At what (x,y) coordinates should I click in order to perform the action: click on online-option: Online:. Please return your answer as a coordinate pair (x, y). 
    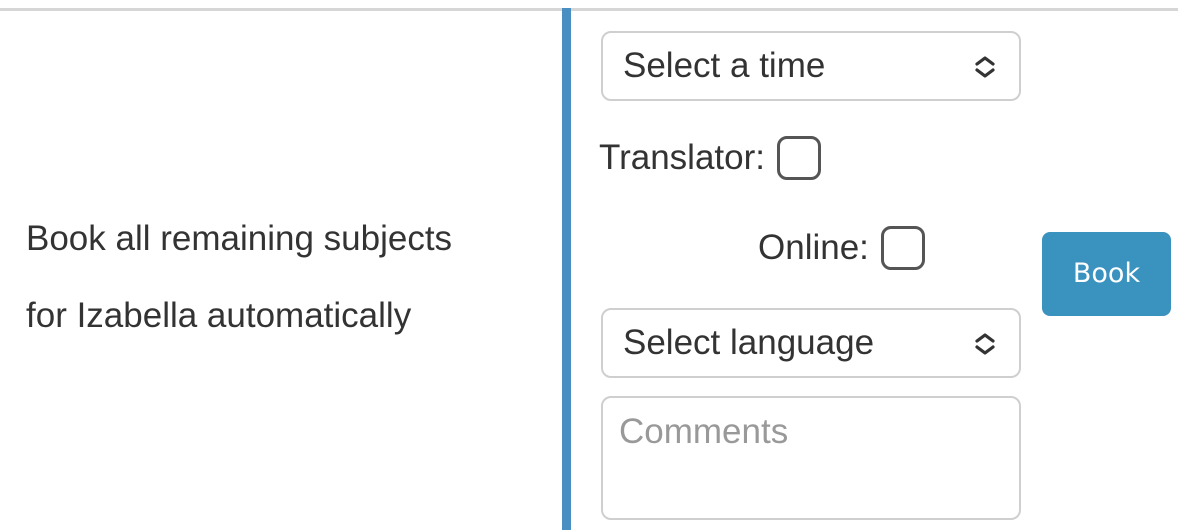
    Looking at the image, I should click on (841, 248).